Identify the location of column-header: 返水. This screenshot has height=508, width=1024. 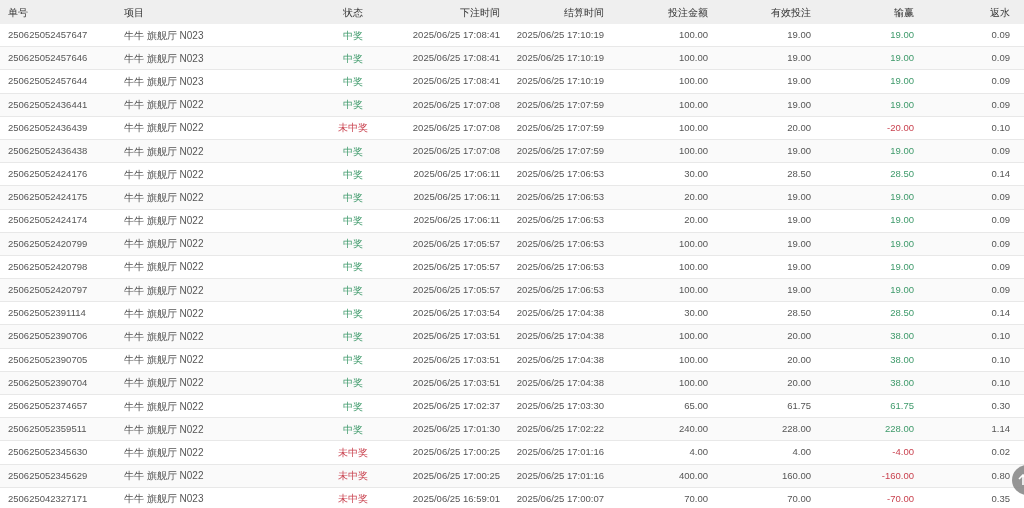
(1000, 12).